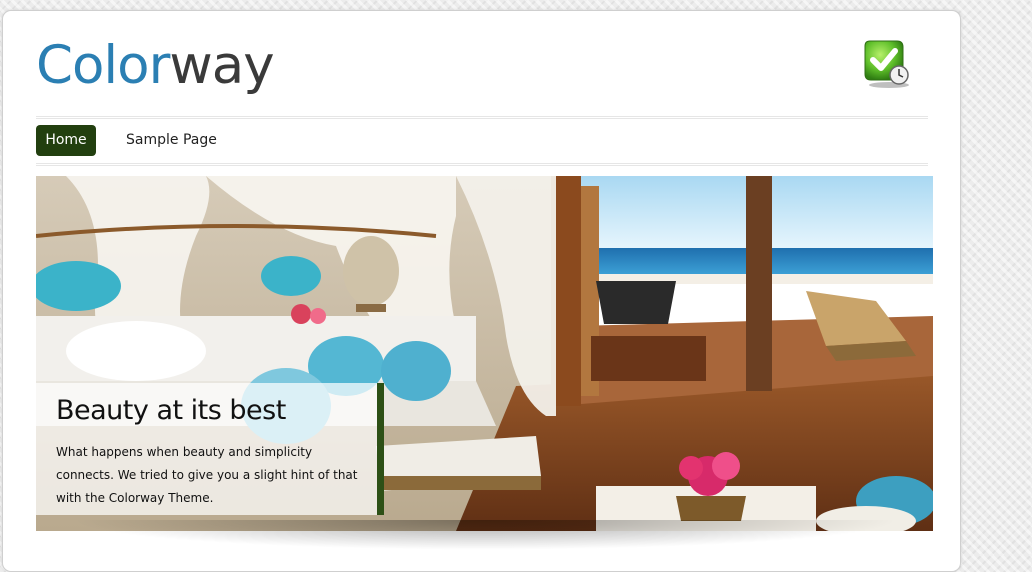  What do you see at coordinates (171, 410) in the screenshot?
I see `slider-title: Beauty at its best` at bounding box center [171, 410].